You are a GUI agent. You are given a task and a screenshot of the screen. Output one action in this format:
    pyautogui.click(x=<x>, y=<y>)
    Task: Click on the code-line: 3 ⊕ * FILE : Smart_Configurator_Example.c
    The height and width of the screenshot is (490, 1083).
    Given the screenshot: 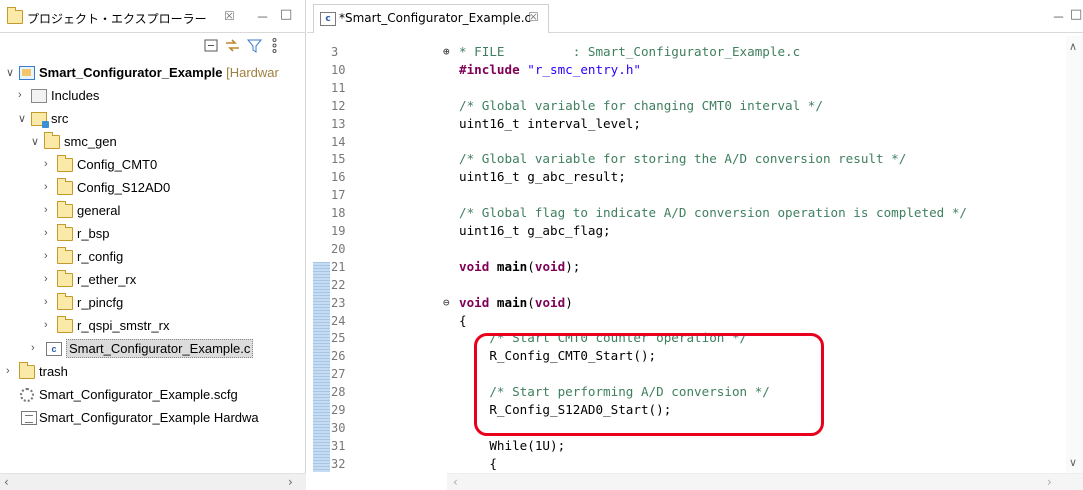 What is the action you would take?
    pyautogui.click(x=687, y=52)
    